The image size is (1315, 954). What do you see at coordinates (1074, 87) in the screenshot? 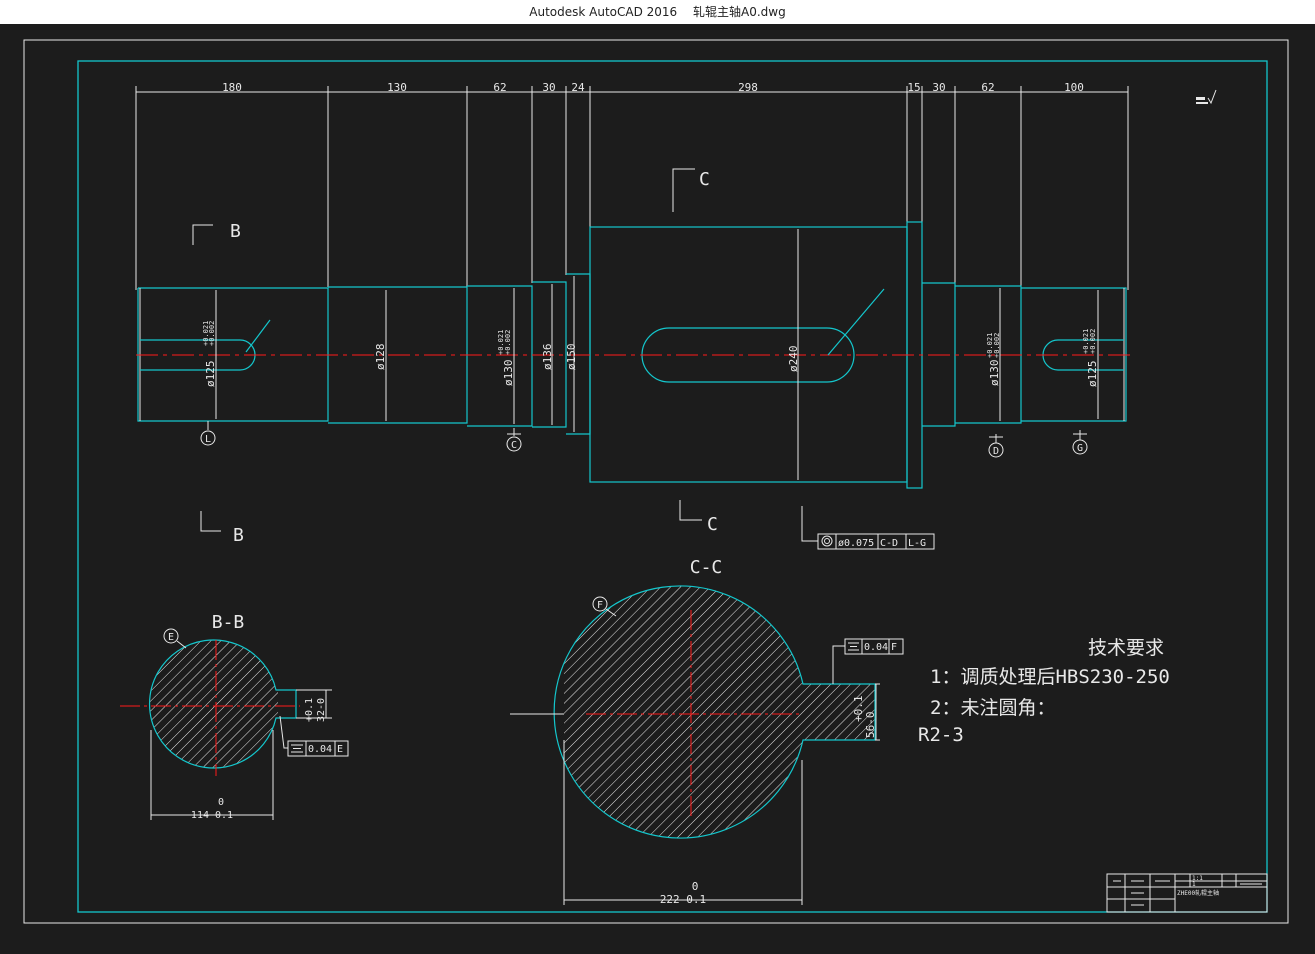
I see `dim-100: 100` at bounding box center [1074, 87].